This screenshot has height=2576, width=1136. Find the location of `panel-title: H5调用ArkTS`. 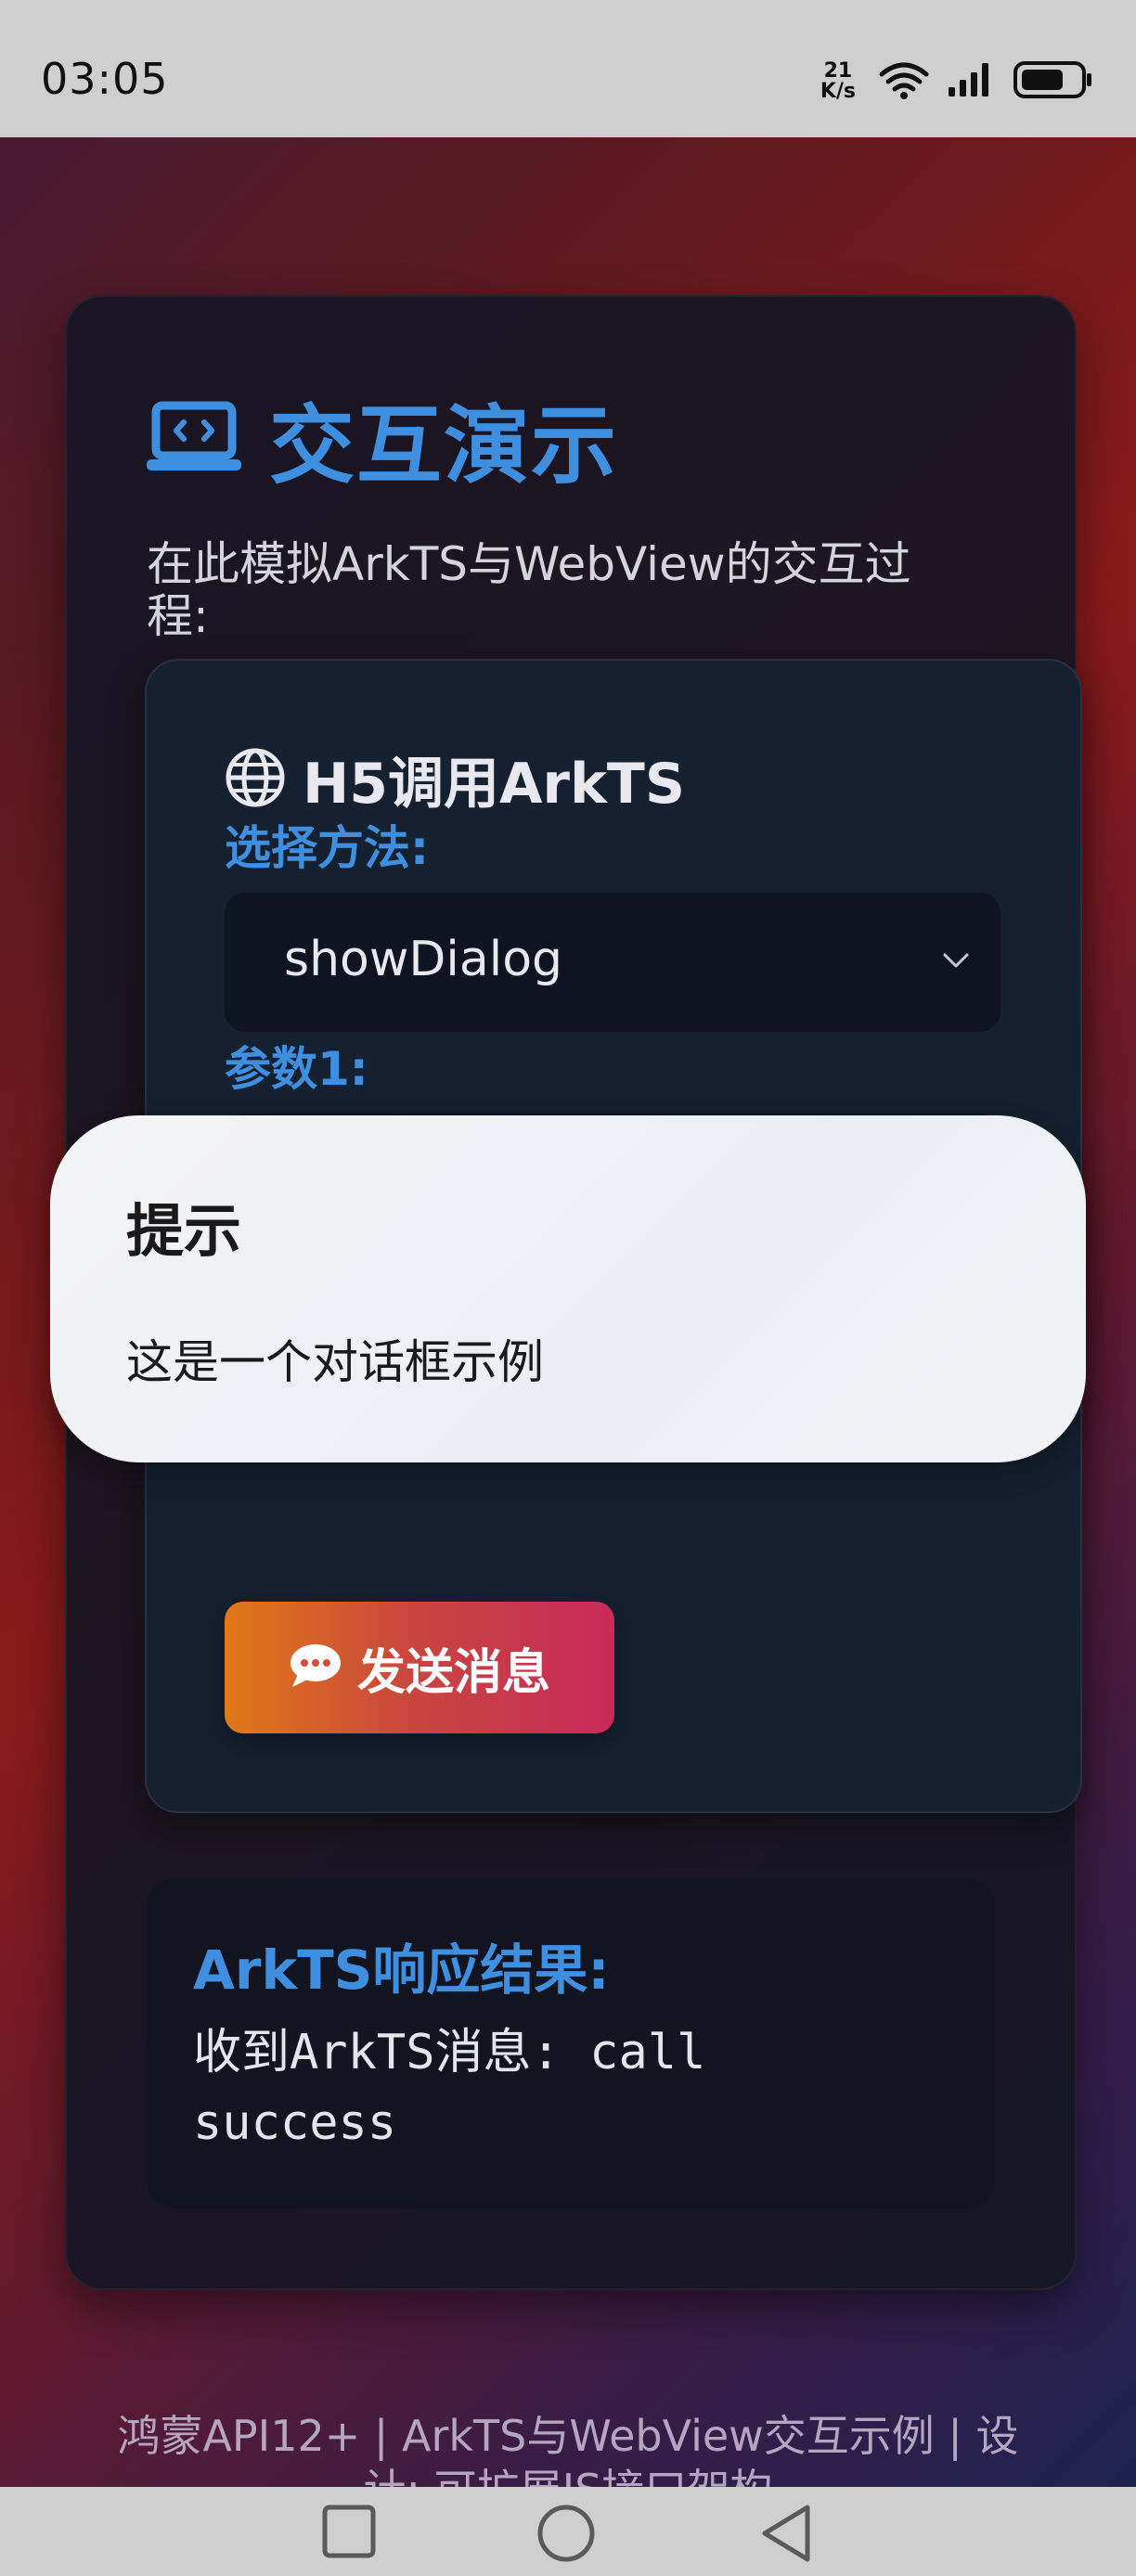

panel-title: H5调用ArkTS is located at coordinates (455, 779).